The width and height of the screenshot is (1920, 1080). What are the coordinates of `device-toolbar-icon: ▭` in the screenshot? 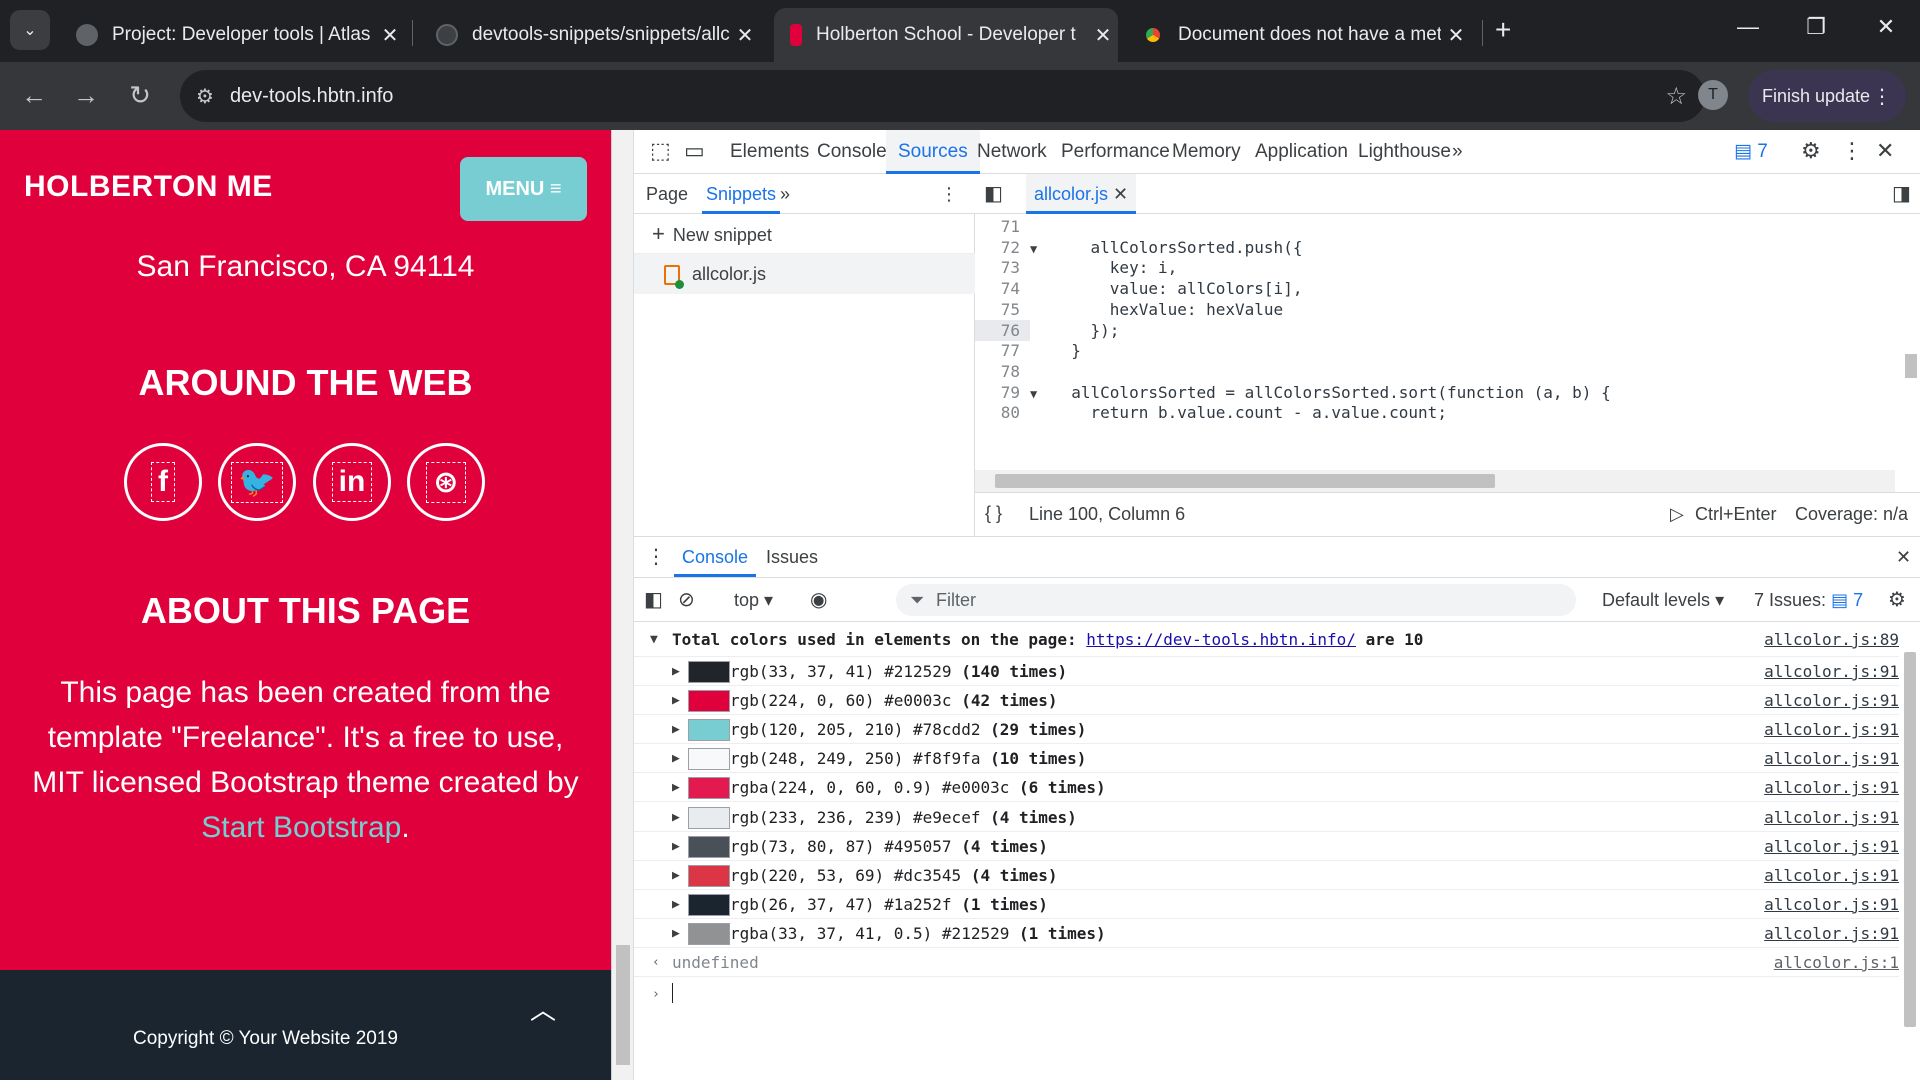 It's located at (694, 151).